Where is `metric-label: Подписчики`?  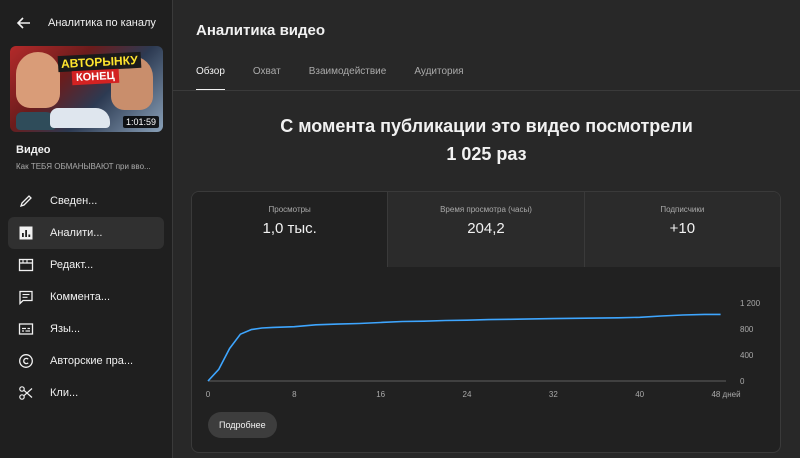 metric-label: Подписчики is located at coordinates (682, 209).